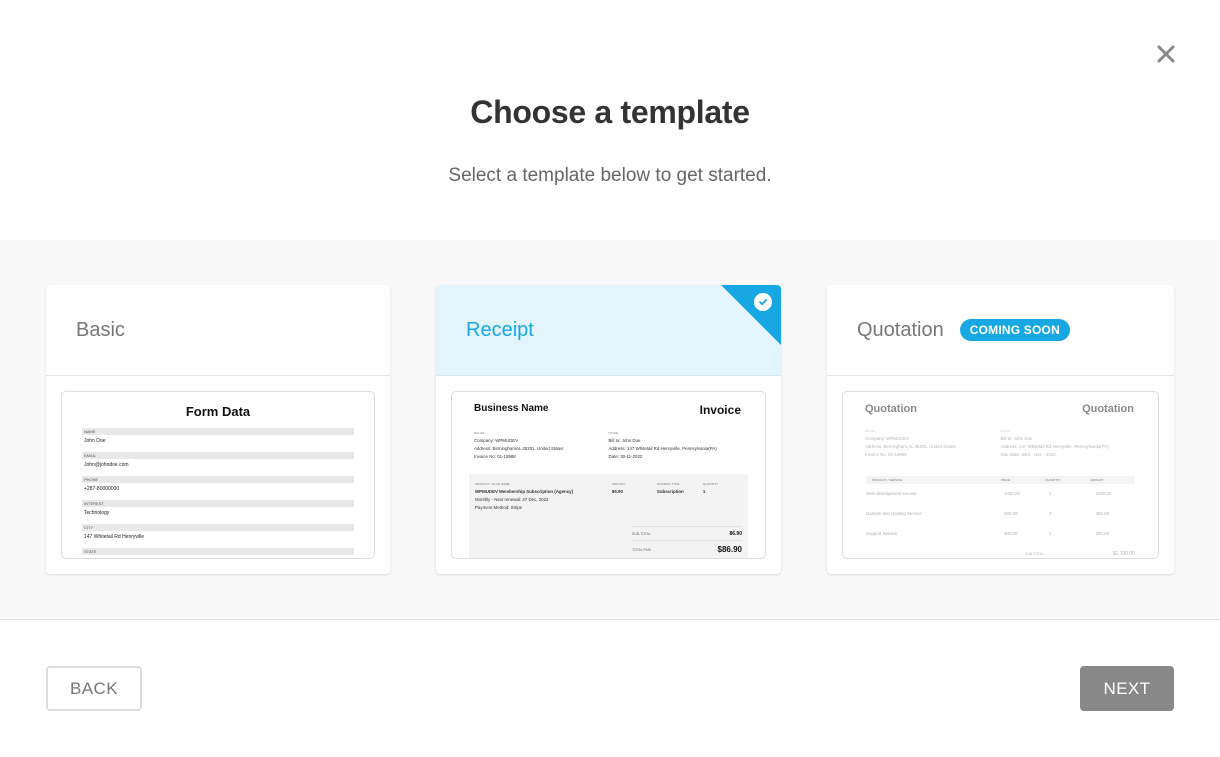  Describe the element at coordinates (499, 507) in the screenshot. I see `item-payment-method: Payment Method: Stripe` at that location.